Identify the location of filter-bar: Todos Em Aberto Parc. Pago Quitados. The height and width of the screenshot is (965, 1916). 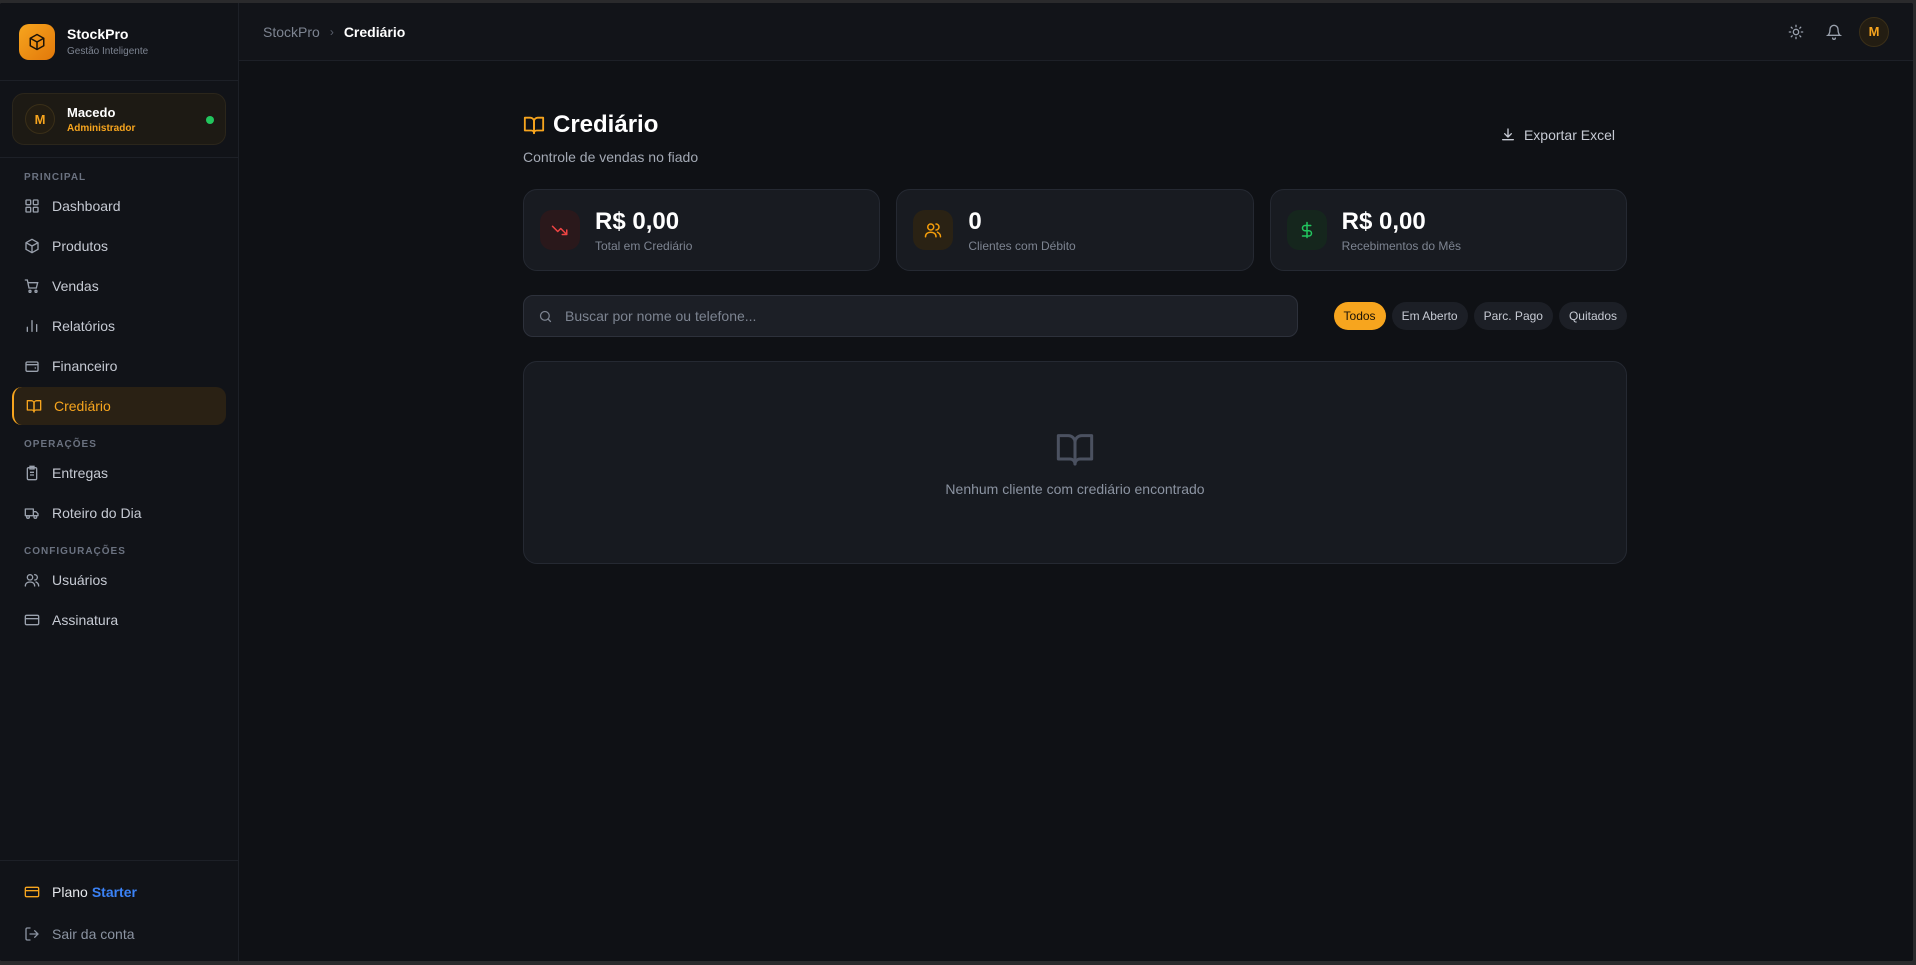
(1075, 316).